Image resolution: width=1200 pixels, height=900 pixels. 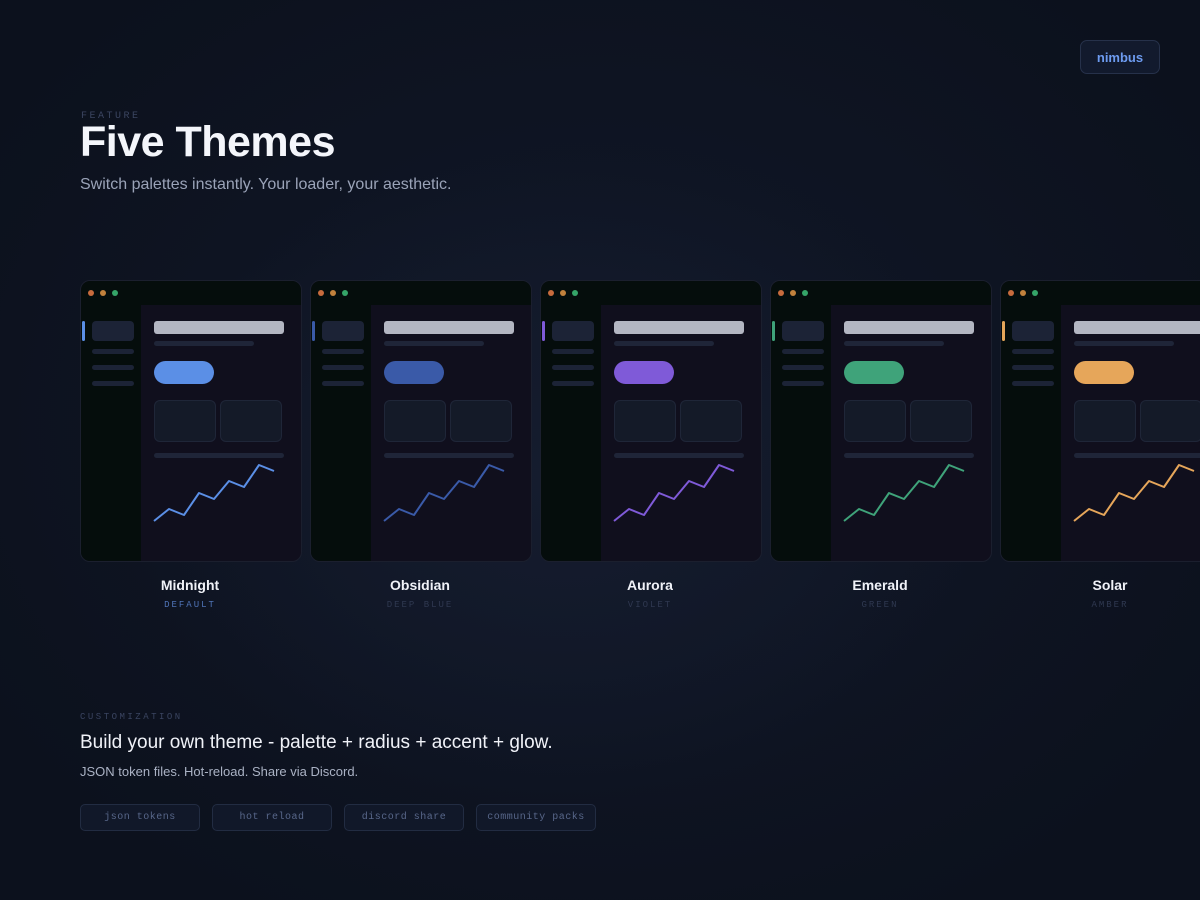 I want to click on chip-discord-share: discord share, so click(x=404, y=817).